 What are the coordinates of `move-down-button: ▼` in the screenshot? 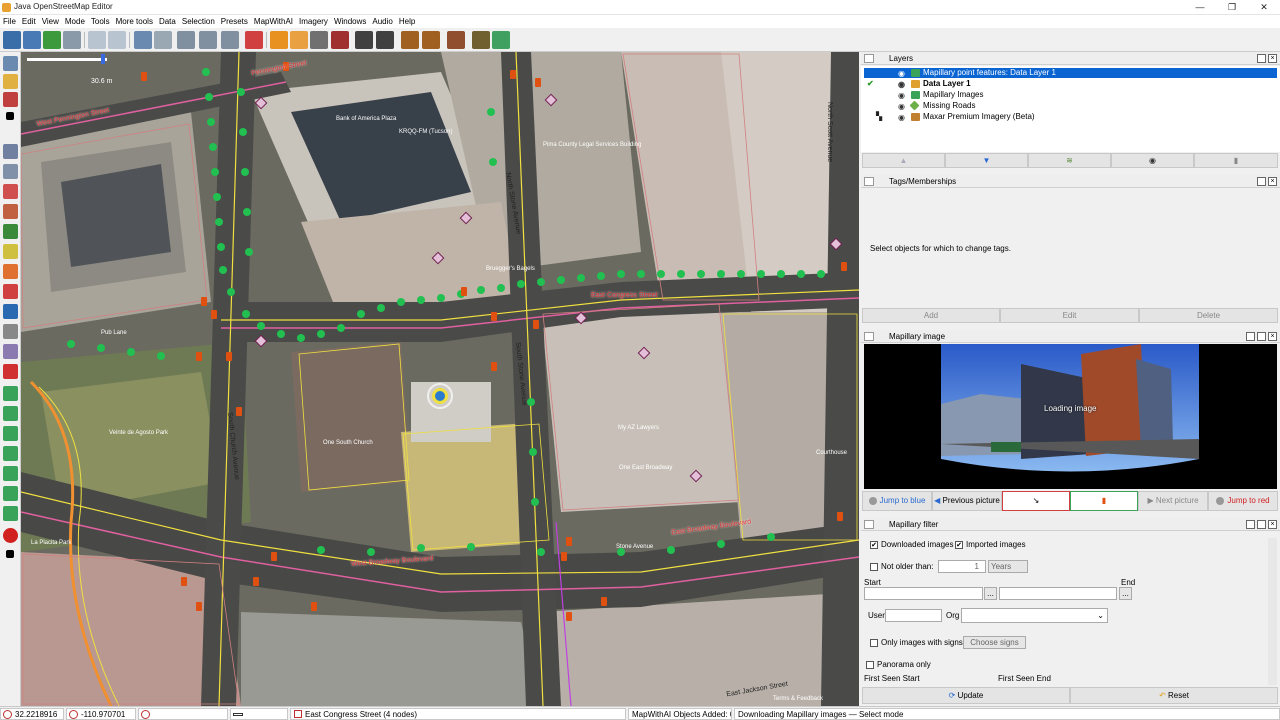 It's located at (986, 160).